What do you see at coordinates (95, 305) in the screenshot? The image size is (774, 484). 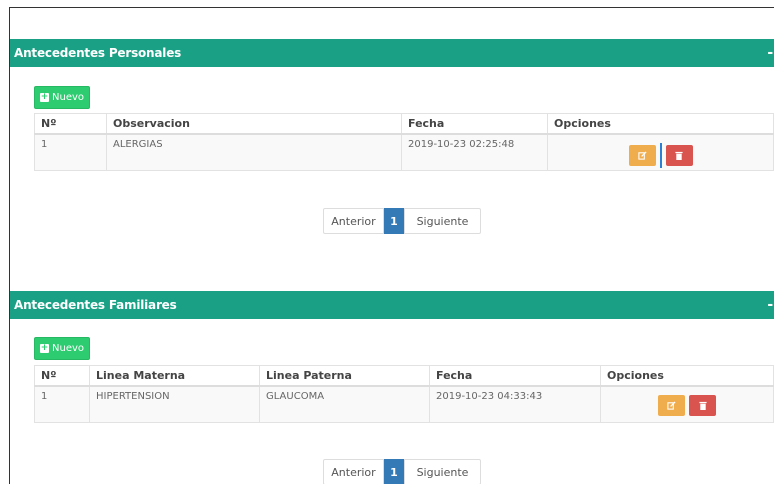 I see `panel-title: Antecedentes Familiares` at bounding box center [95, 305].